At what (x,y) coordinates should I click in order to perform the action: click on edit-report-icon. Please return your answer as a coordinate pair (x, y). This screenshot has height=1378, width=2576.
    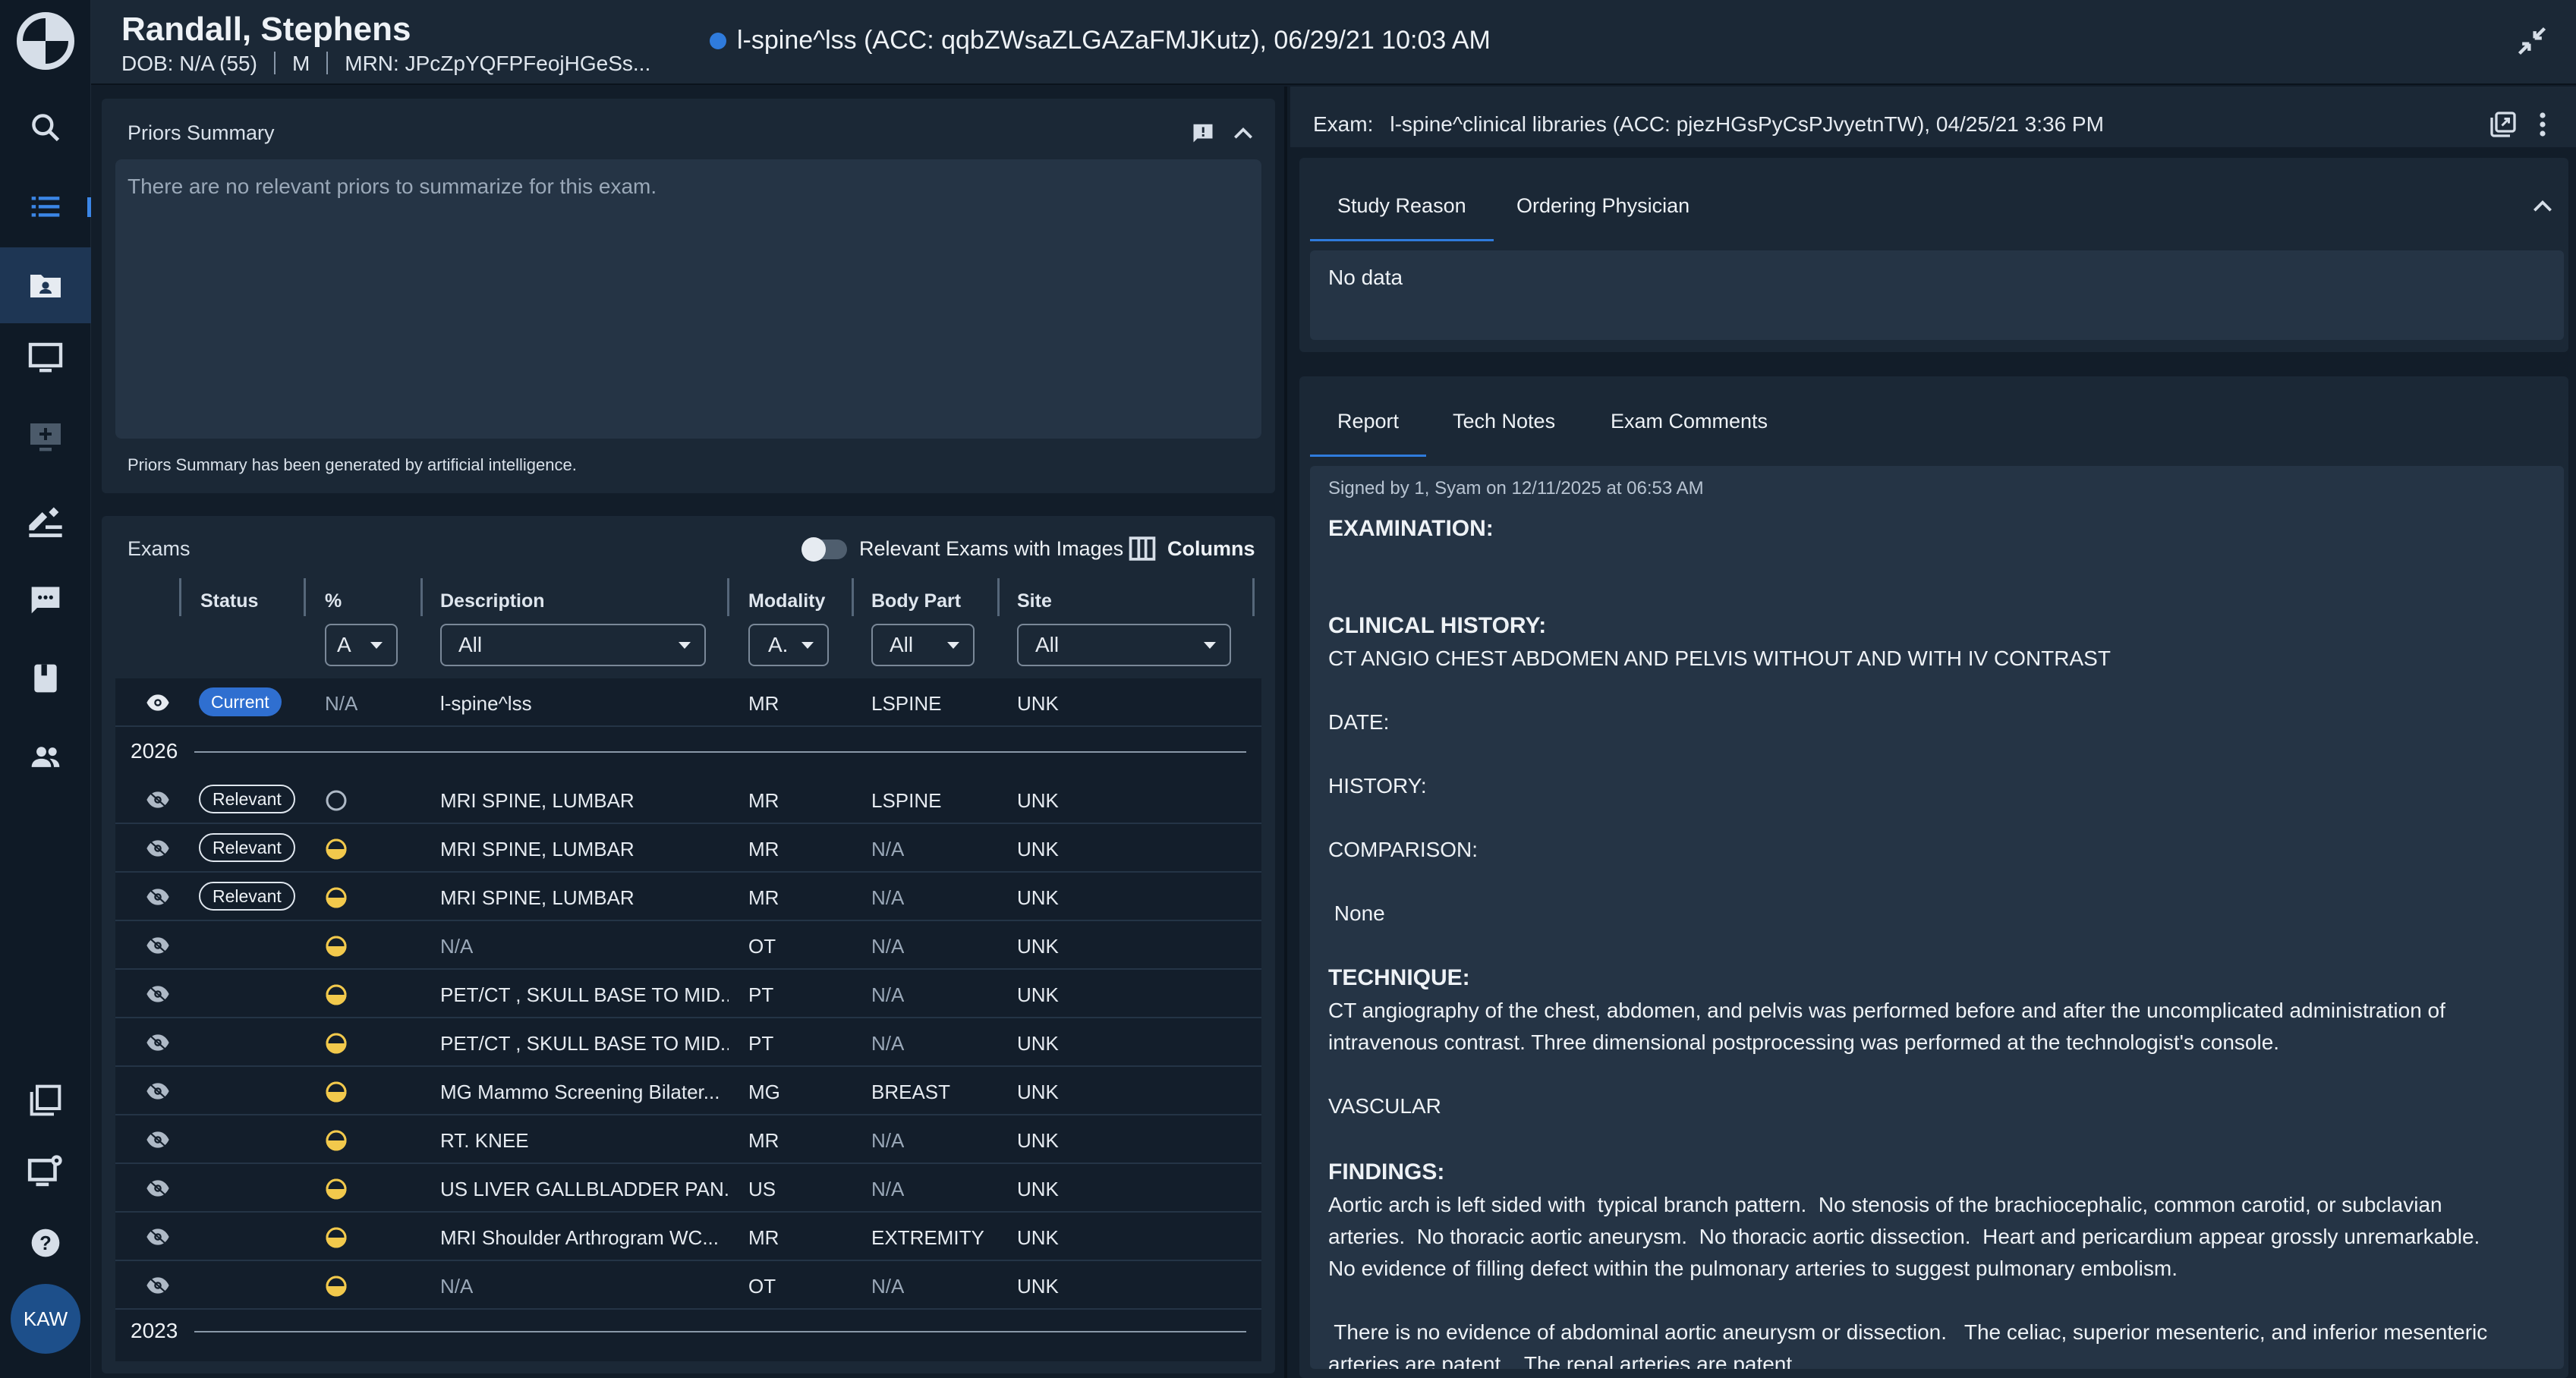
    Looking at the image, I should click on (45, 522).